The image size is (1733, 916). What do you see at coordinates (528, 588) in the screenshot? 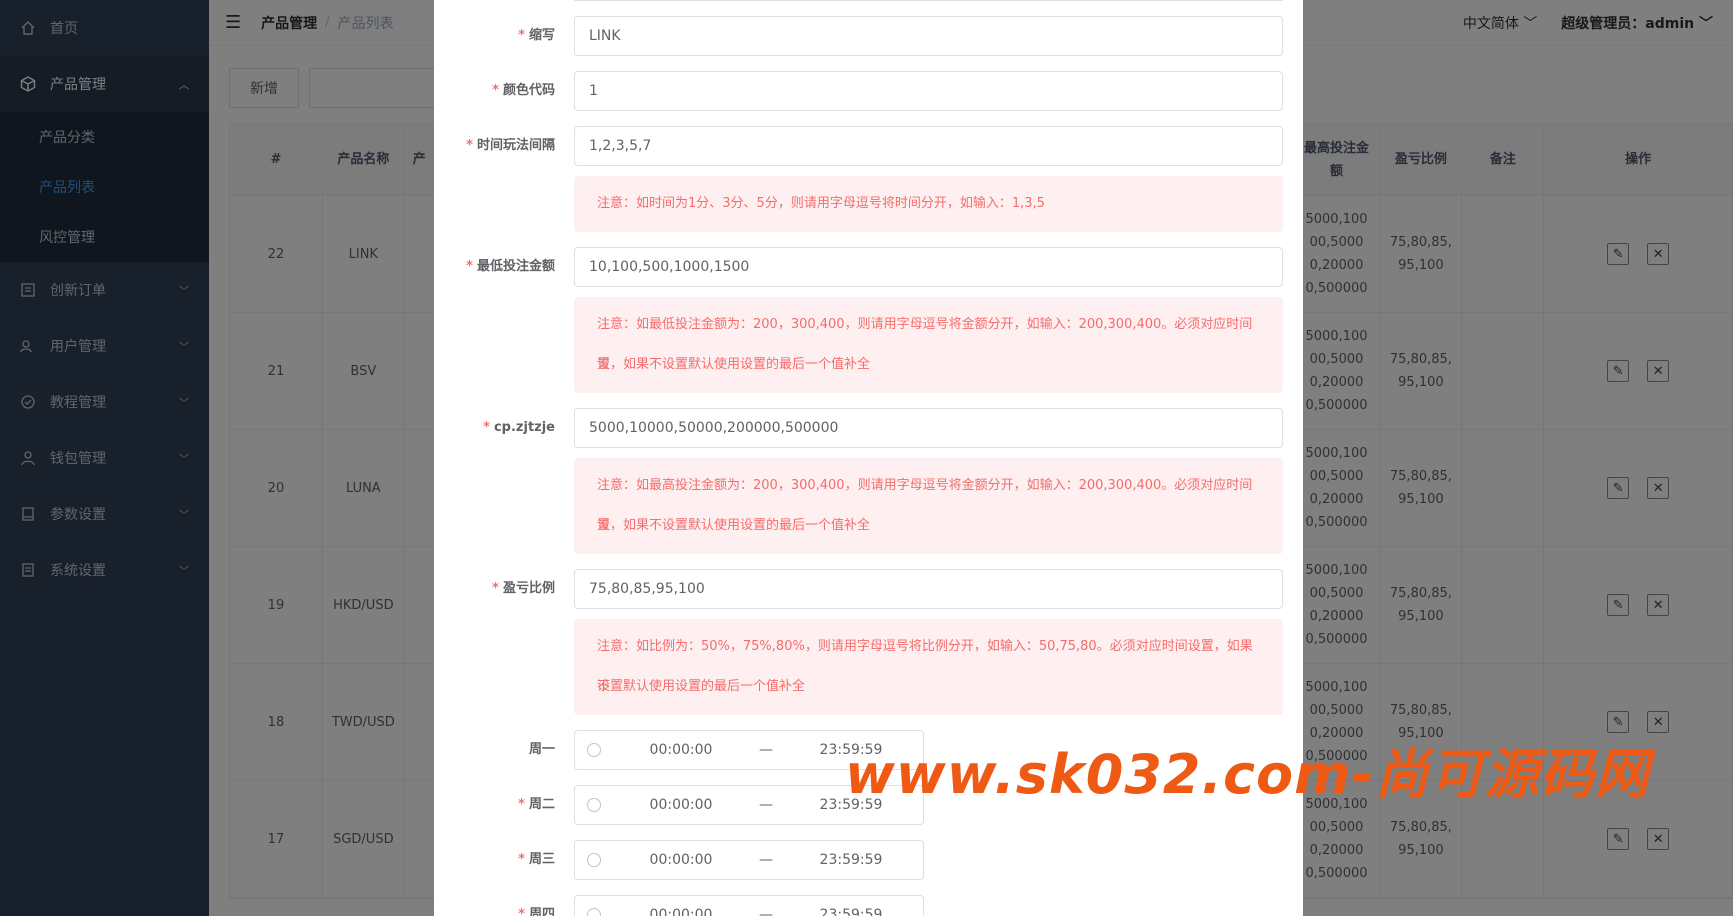
I see `label-text: 盈亏比例` at bounding box center [528, 588].